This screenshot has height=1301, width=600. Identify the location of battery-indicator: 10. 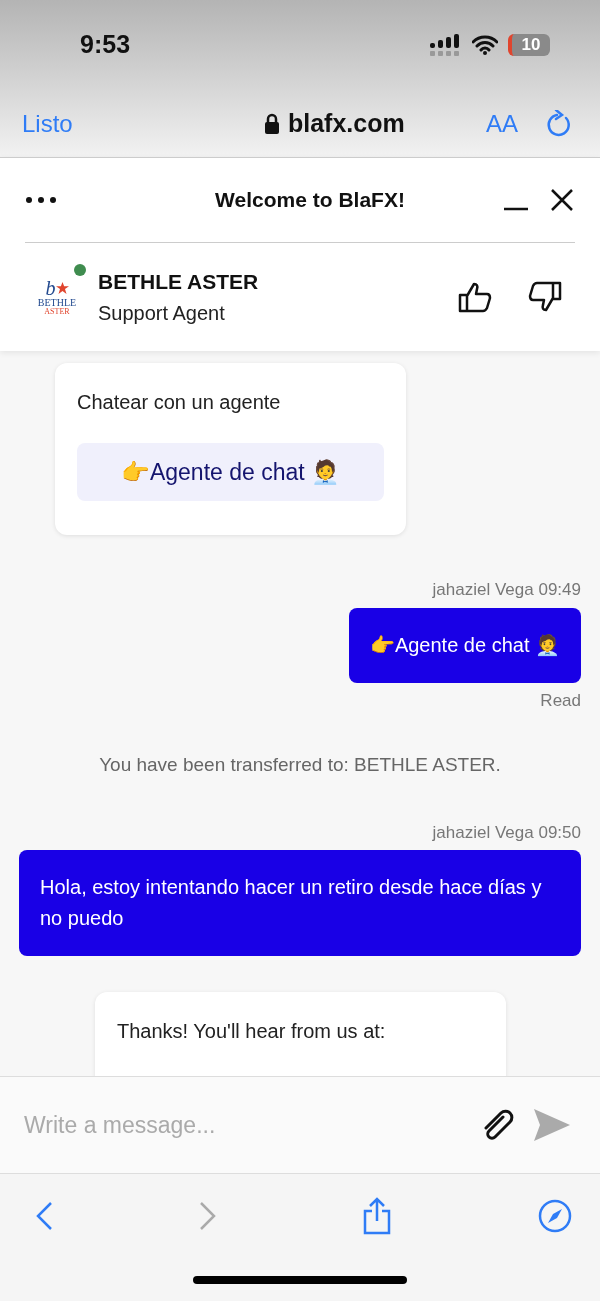
(529, 45).